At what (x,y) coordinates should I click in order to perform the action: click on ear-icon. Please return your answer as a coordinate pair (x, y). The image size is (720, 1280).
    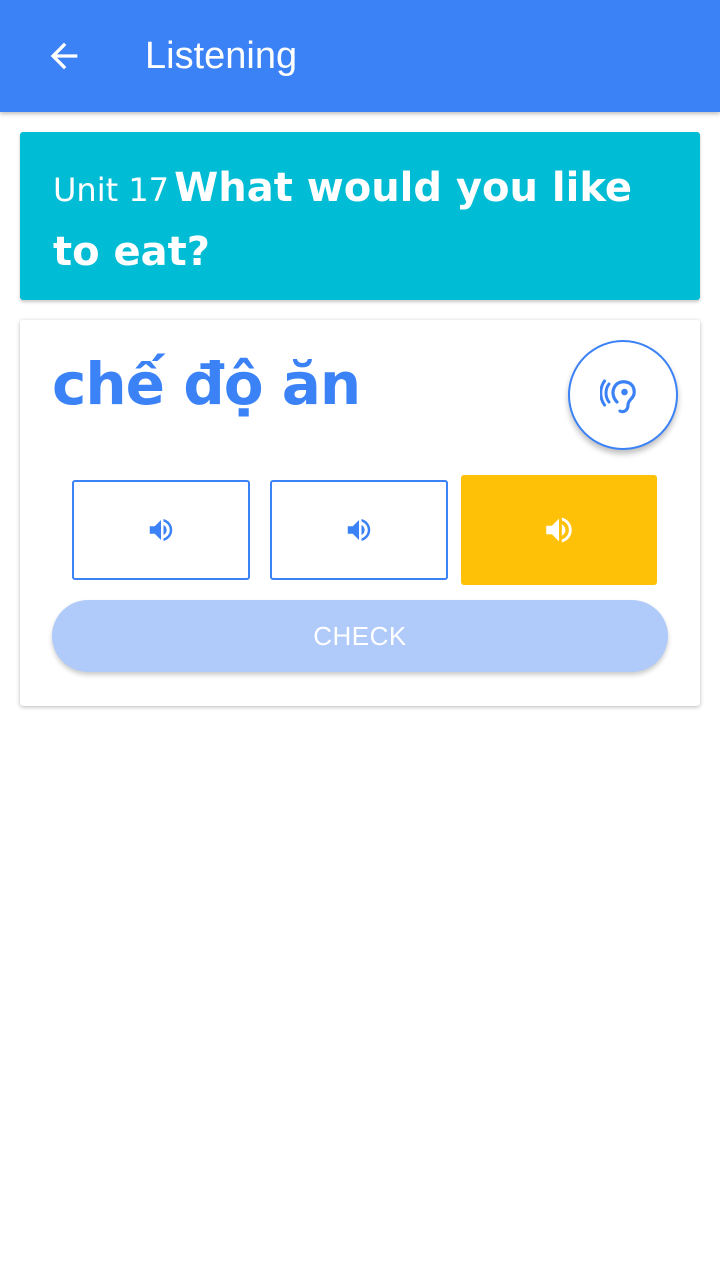
    Looking at the image, I should click on (623, 395).